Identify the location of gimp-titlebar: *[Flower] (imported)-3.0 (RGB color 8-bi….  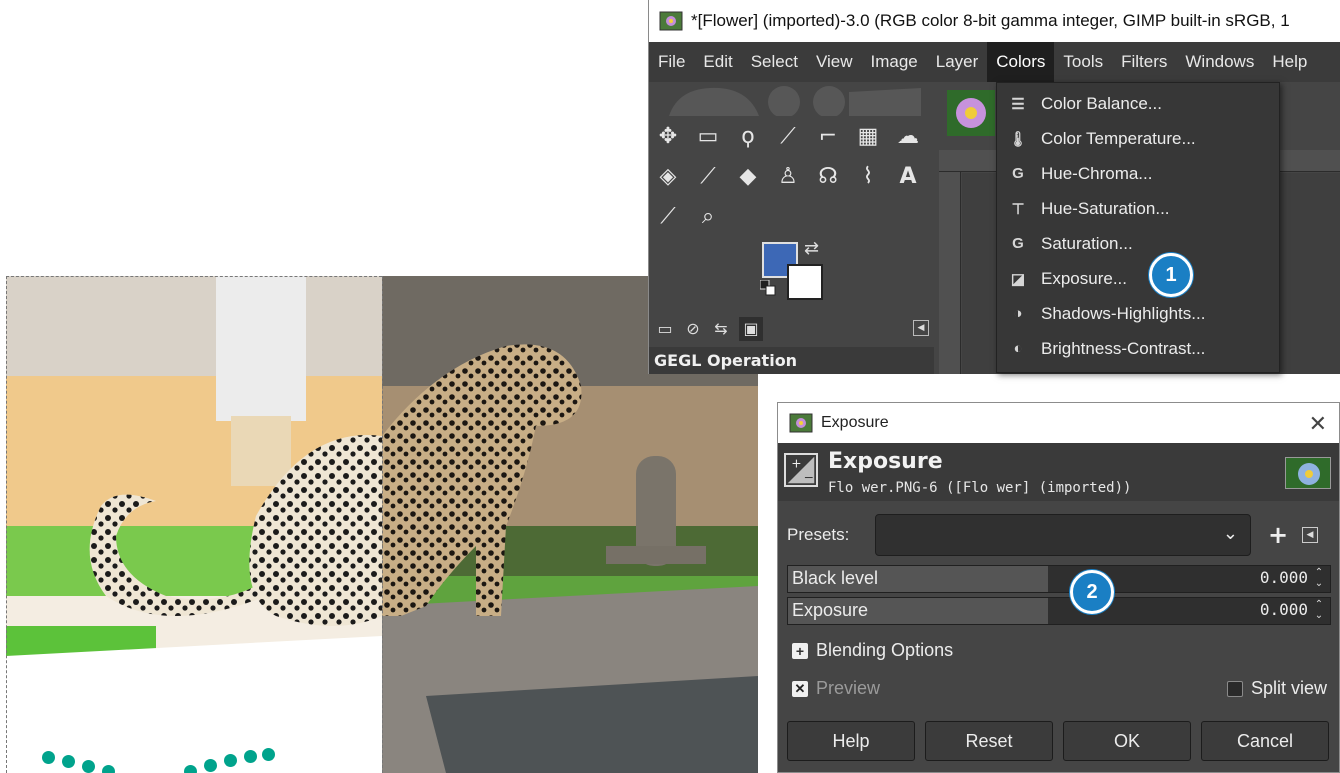
(994, 21).